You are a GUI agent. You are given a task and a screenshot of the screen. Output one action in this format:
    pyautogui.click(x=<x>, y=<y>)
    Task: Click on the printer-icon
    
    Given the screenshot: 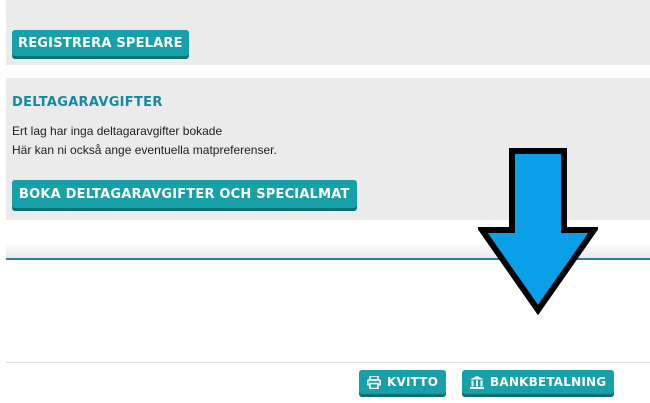 What is the action you would take?
    pyautogui.click(x=374, y=382)
    